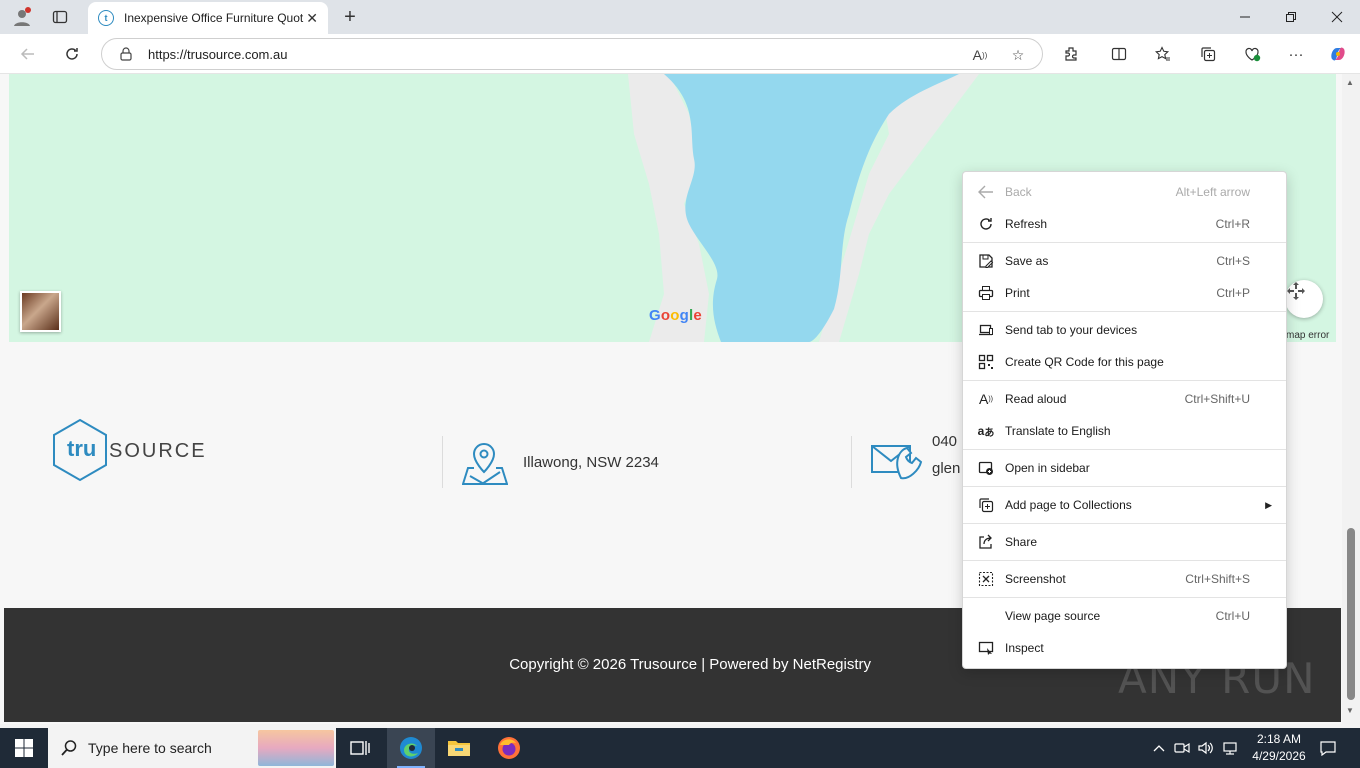 This screenshot has height=768, width=1360. What do you see at coordinates (459, 748) in the screenshot?
I see `file-explorer-icon` at bounding box center [459, 748].